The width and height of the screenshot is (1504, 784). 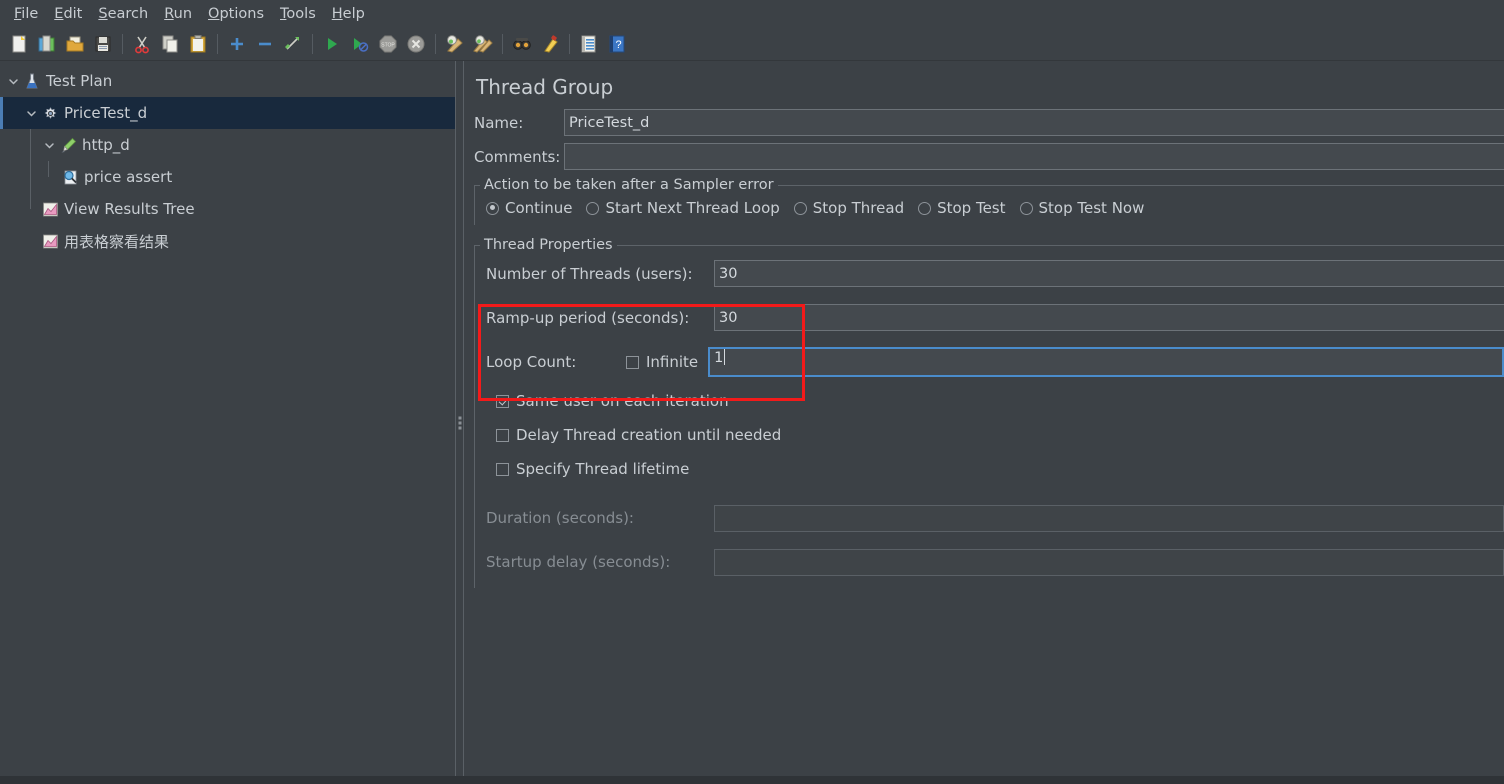 I want to click on startup-delay-label: Startup delay (seconds):, so click(x=578, y=562).